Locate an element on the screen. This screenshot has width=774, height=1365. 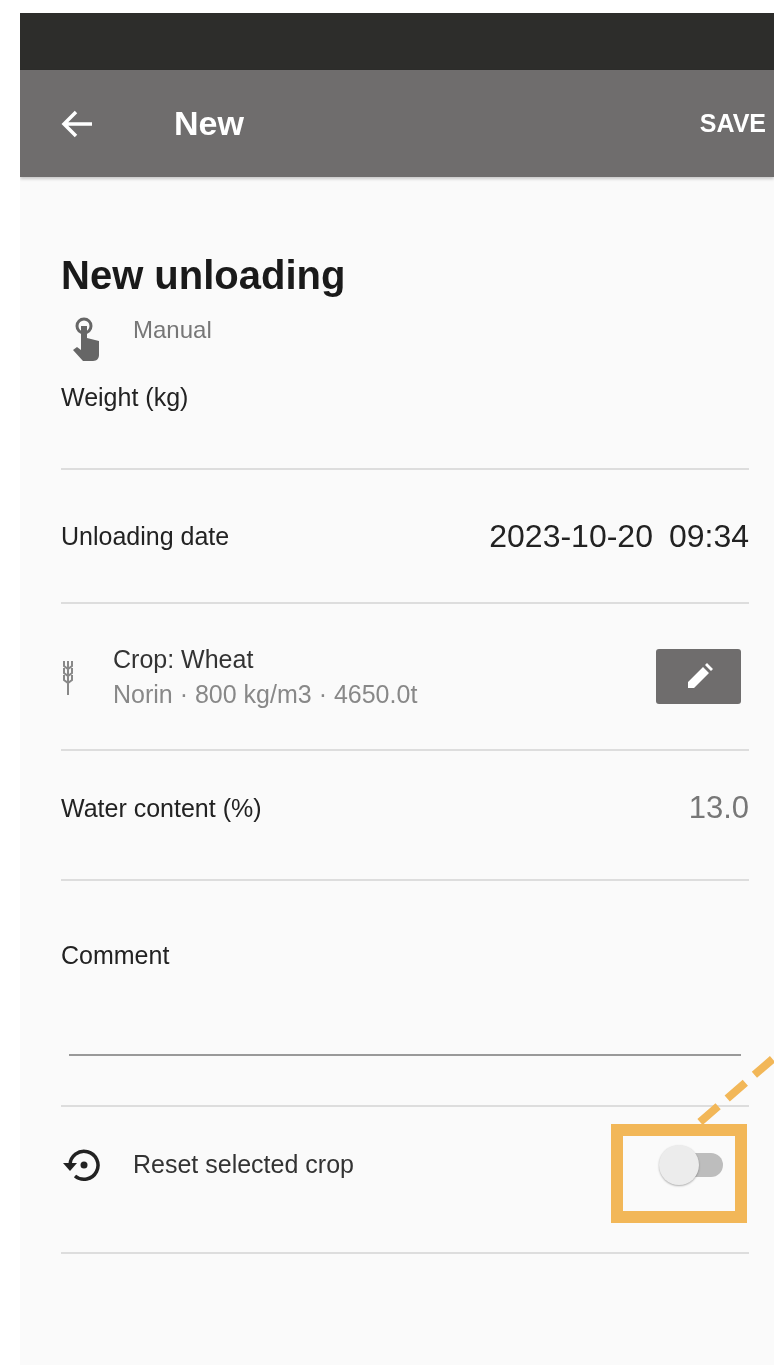
water-value: 13.0 is located at coordinates (718, 808).